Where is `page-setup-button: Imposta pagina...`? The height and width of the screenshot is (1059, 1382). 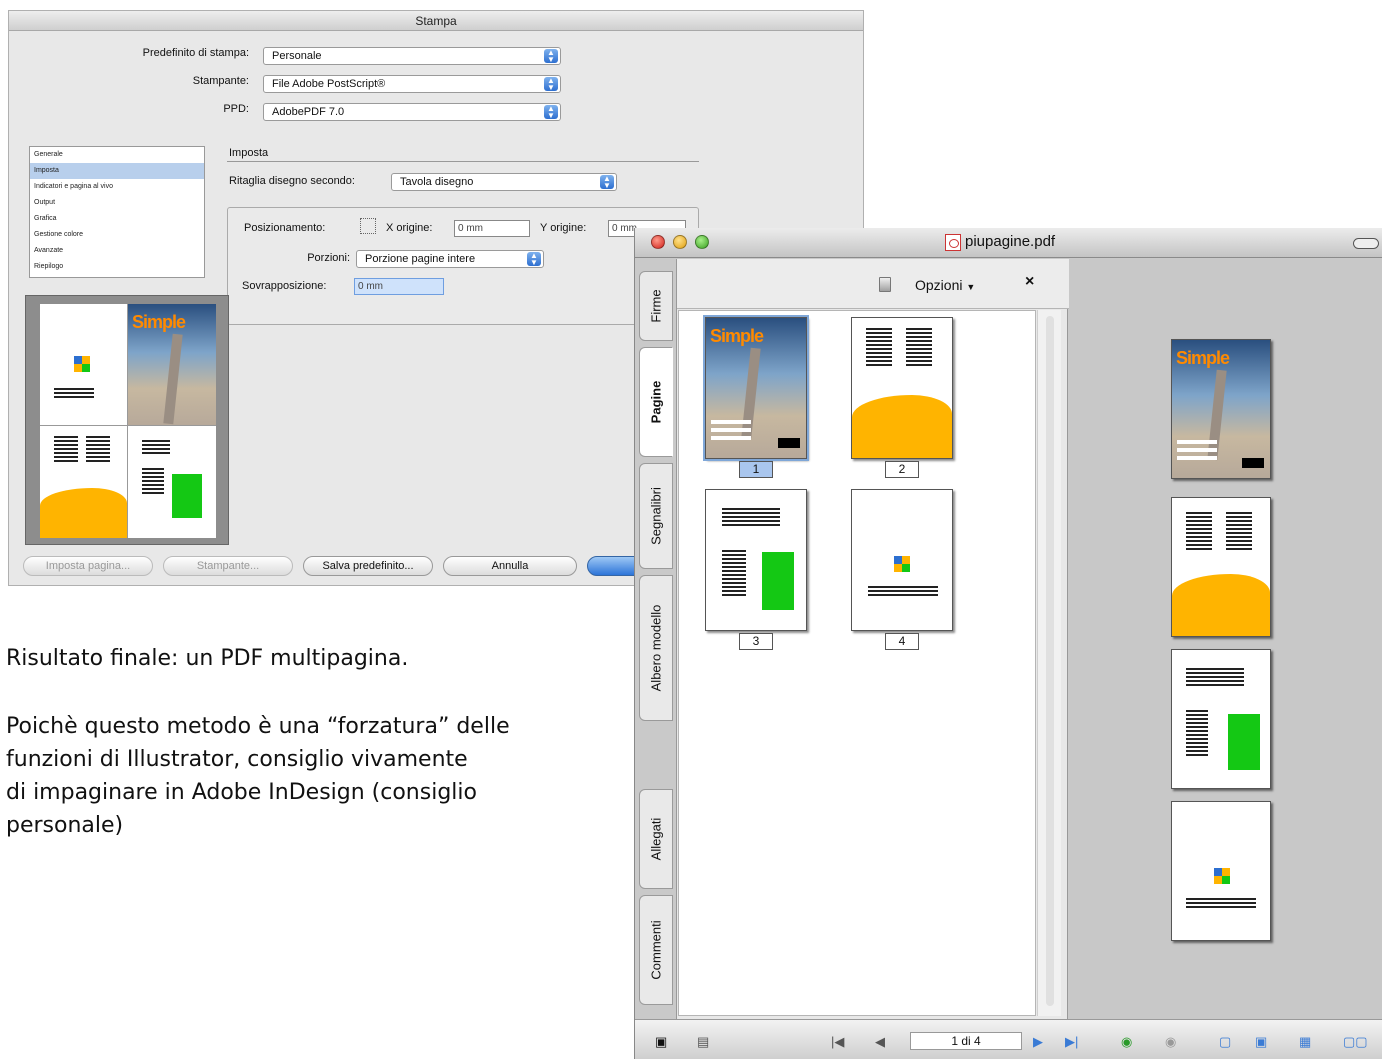
page-setup-button: Imposta pagina... is located at coordinates (88, 566).